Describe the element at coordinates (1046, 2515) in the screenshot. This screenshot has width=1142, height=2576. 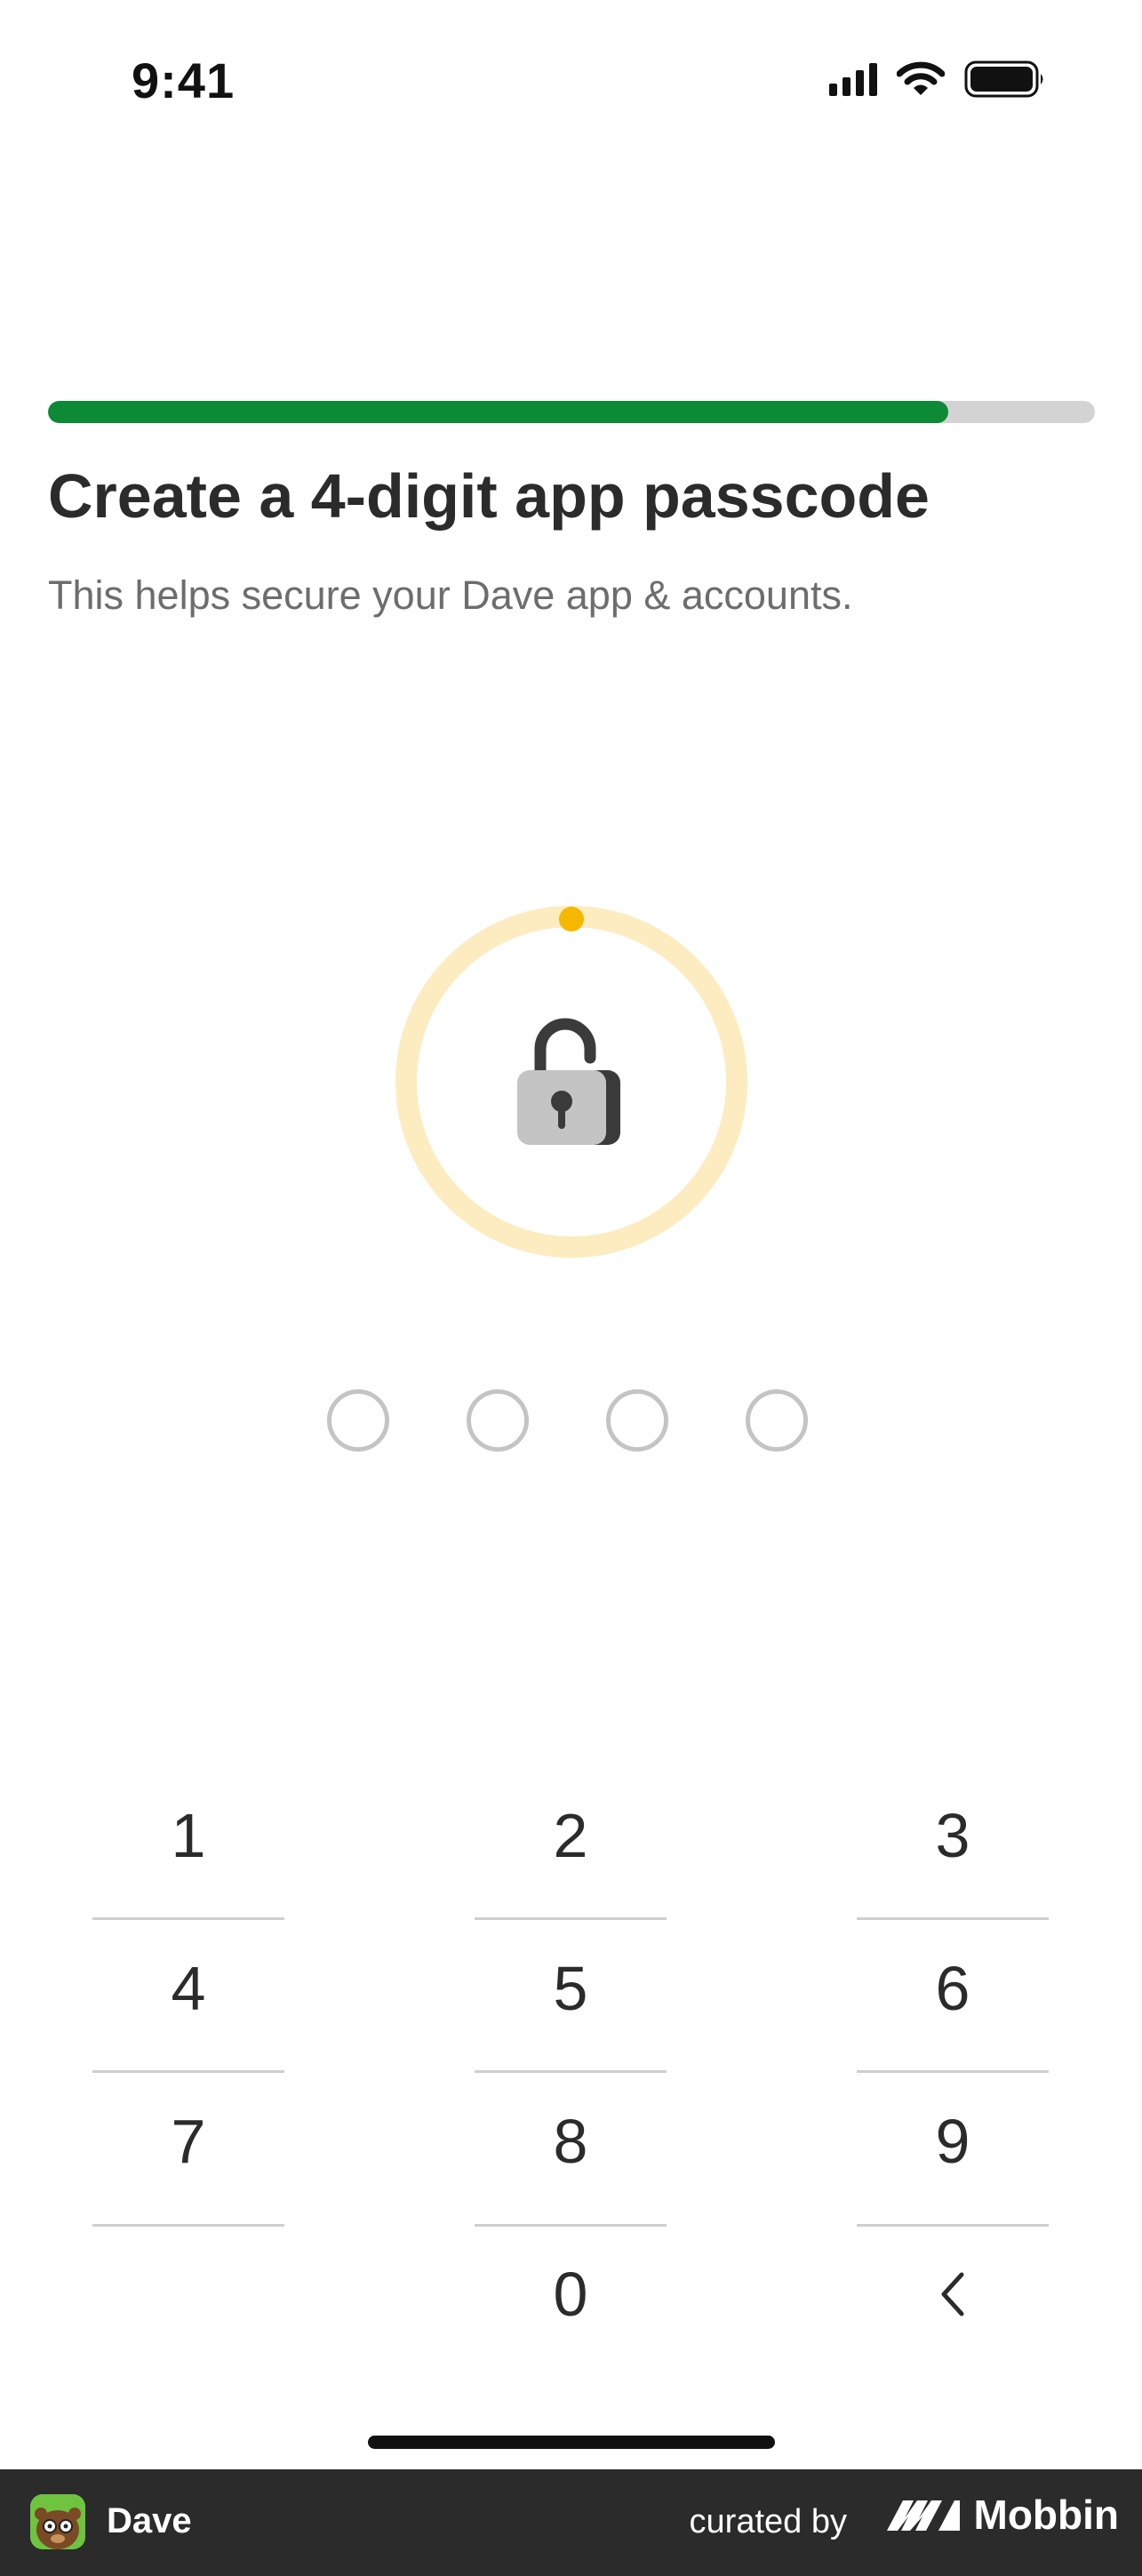
I see `mobbin-brand-name: Mobbin` at that location.